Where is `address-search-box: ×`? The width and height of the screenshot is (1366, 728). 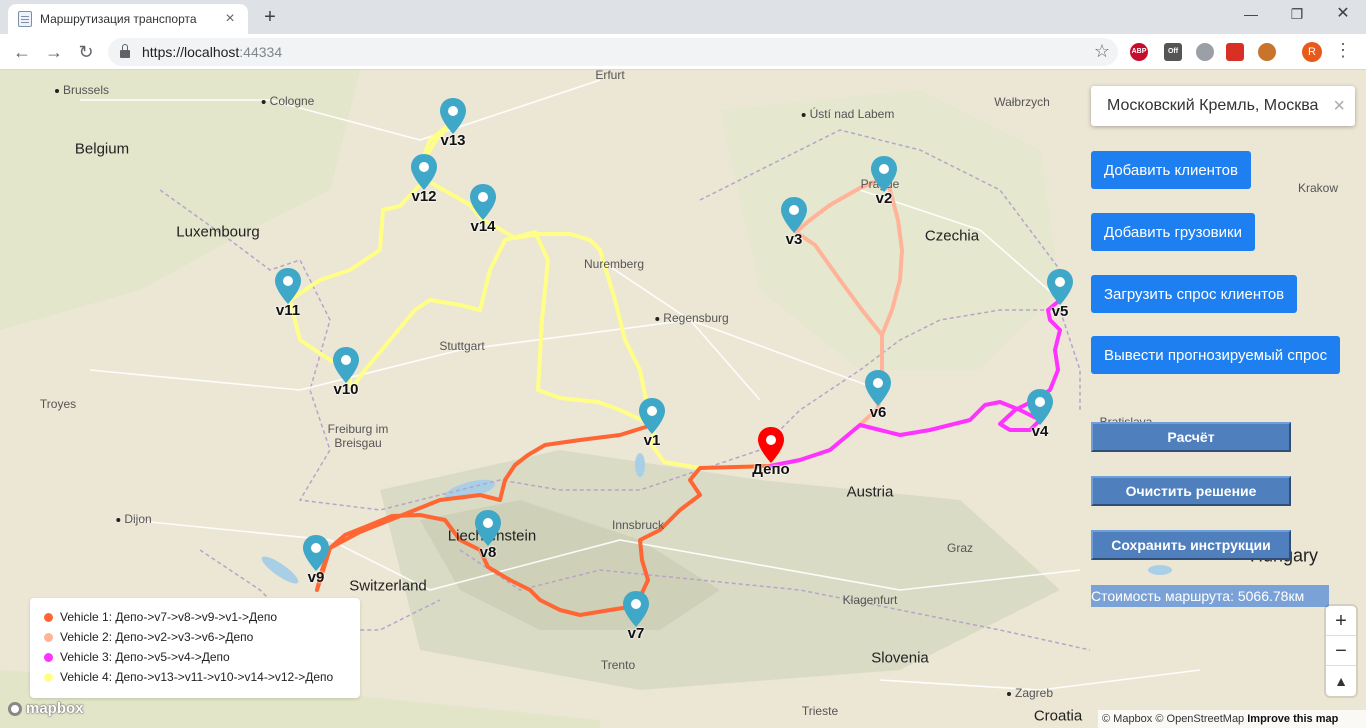 address-search-box: × is located at coordinates (1223, 106).